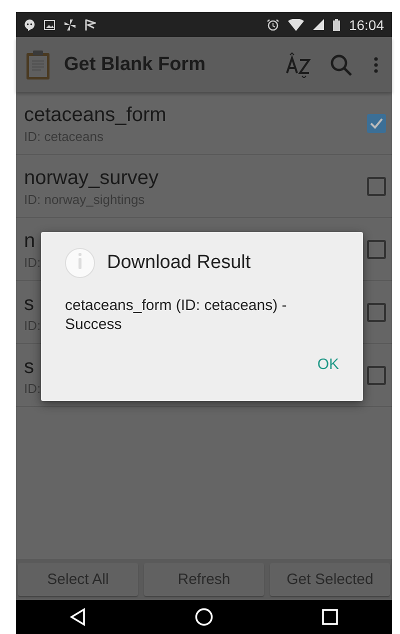 The image size is (400, 634). I want to click on action-button: Refresh, so click(204, 579).